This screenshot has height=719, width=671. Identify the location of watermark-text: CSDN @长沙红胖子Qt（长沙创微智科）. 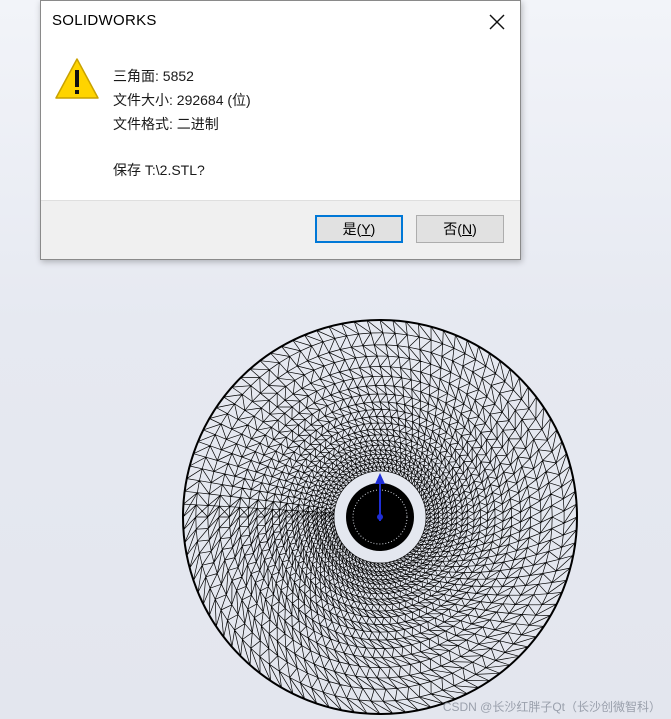
(551, 707).